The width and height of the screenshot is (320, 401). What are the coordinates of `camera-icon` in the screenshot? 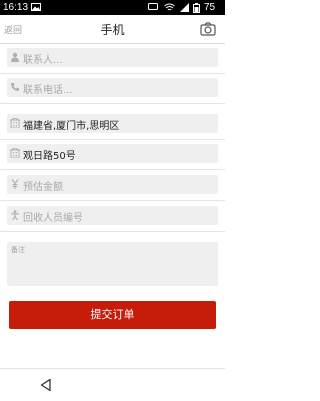 It's located at (208, 29).